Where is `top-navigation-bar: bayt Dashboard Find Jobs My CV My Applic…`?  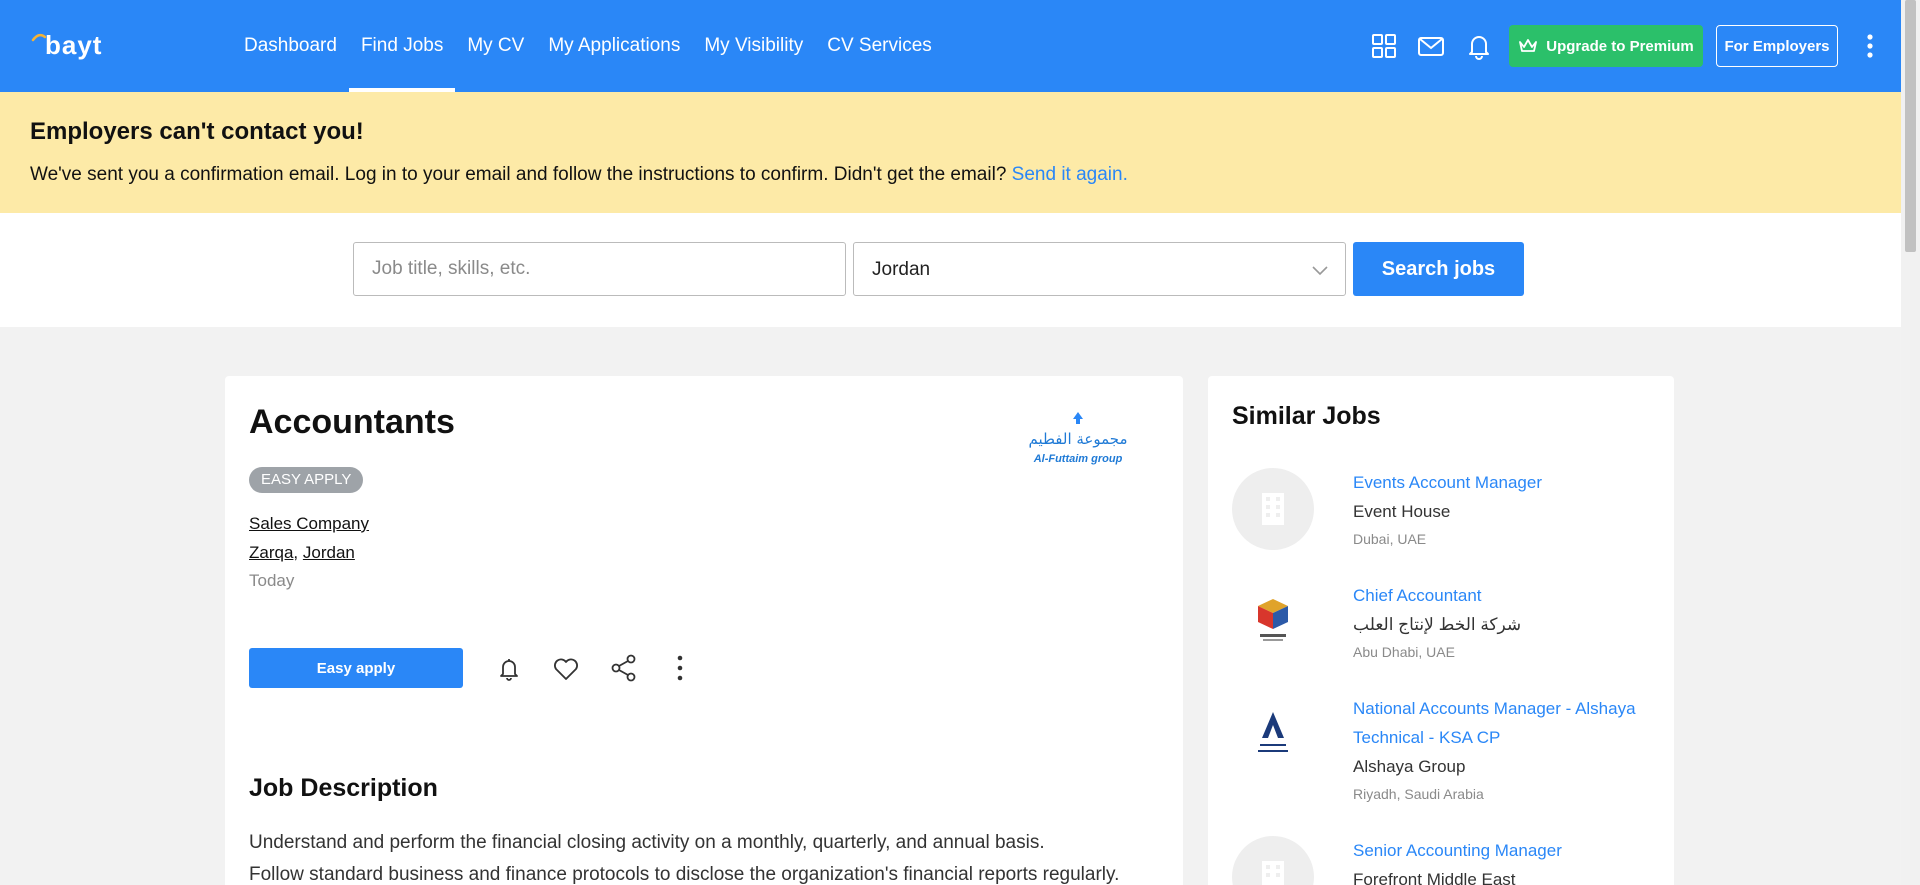
top-navigation-bar: bayt Dashboard Find Jobs My CV My Applic… is located at coordinates (950, 46).